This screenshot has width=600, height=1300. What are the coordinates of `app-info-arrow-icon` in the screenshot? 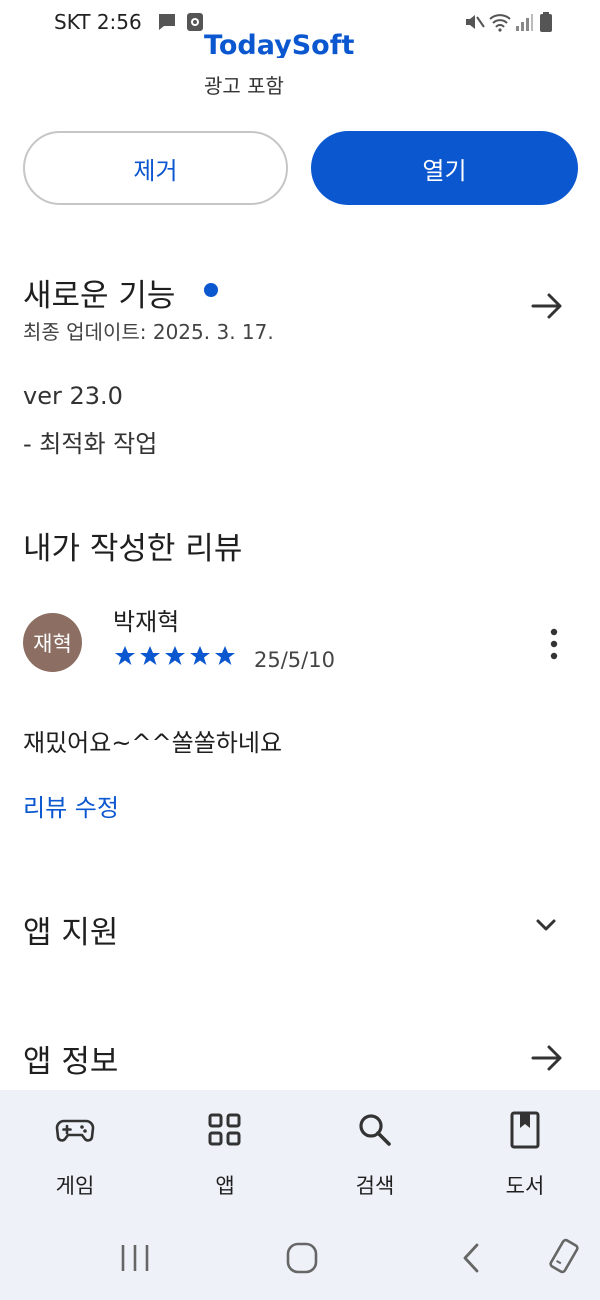 It's located at (547, 1058).